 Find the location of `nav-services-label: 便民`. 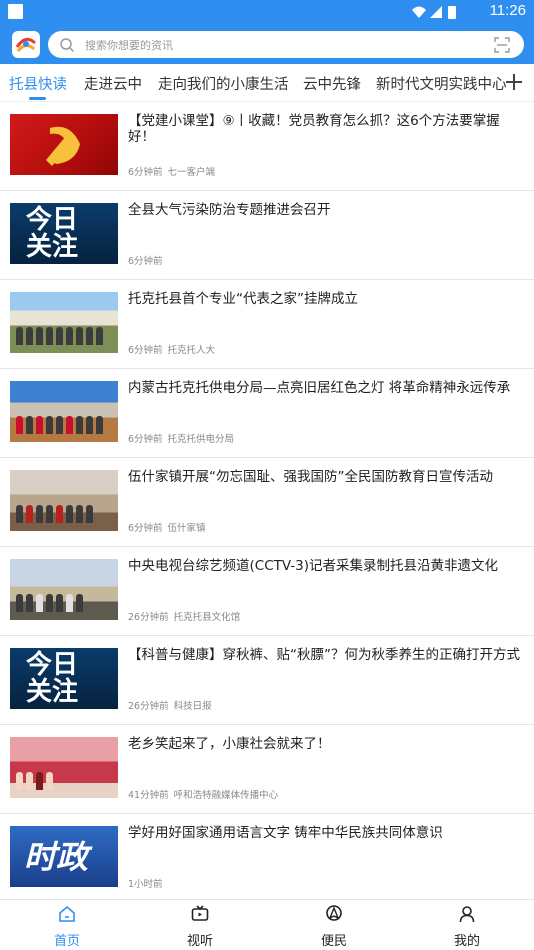

nav-services-label: 便民 is located at coordinates (333, 941).